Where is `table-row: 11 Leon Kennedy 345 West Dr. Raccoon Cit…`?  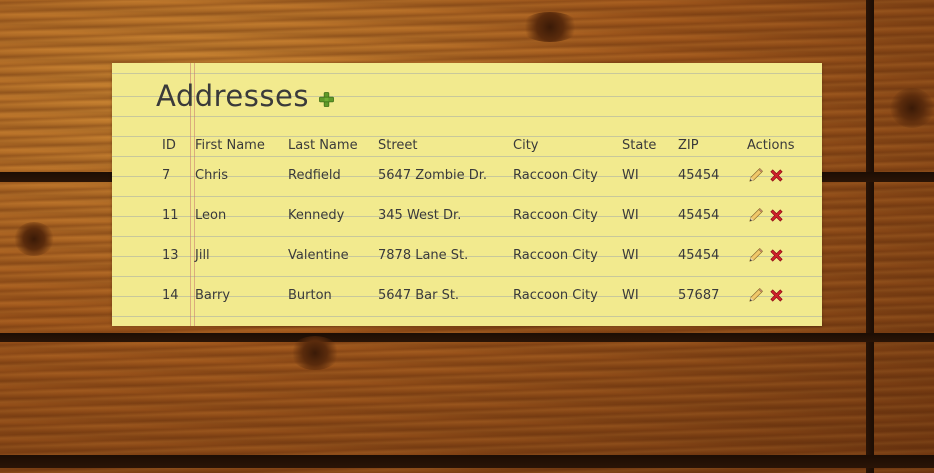 table-row: 11 Leon Kennedy 345 West Dr. Raccoon Cit… is located at coordinates (484, 215).